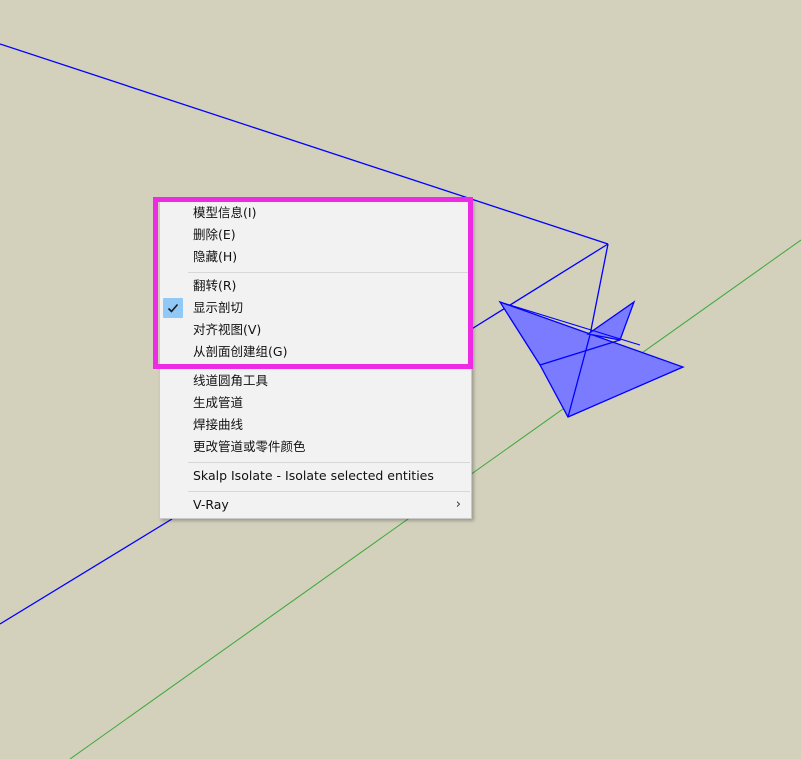 The height and width of the screenshot is (759, 801). What do you see at coordinates (231, 380) in the screenshot?
I see `menu-item-label: 线道圆角工具` at bounding box center [231, 380].